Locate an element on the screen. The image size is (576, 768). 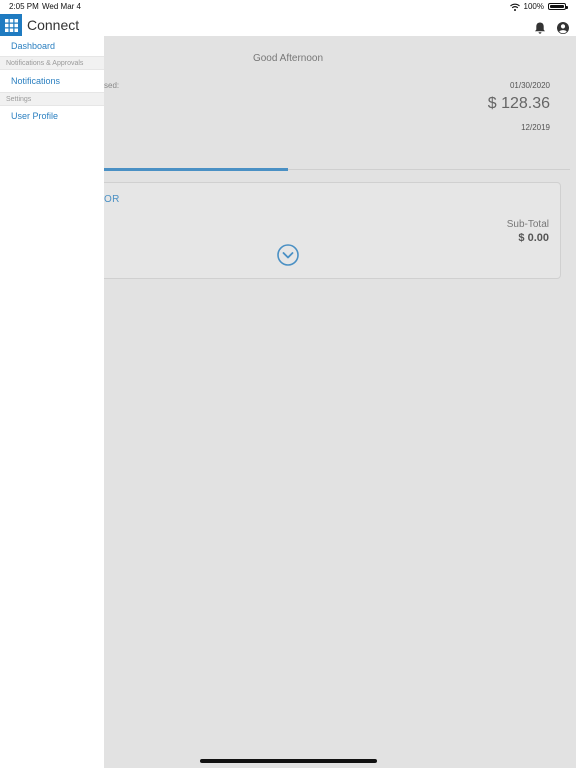
sidebar-section-notifications-approvals: Notifications & Approvals is located at coordinates (52, 63).